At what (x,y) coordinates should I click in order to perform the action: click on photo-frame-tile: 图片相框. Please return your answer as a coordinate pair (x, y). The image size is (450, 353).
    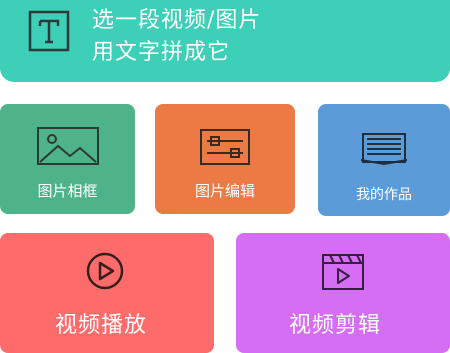
    Looking at the image, I should click on (67, 159).